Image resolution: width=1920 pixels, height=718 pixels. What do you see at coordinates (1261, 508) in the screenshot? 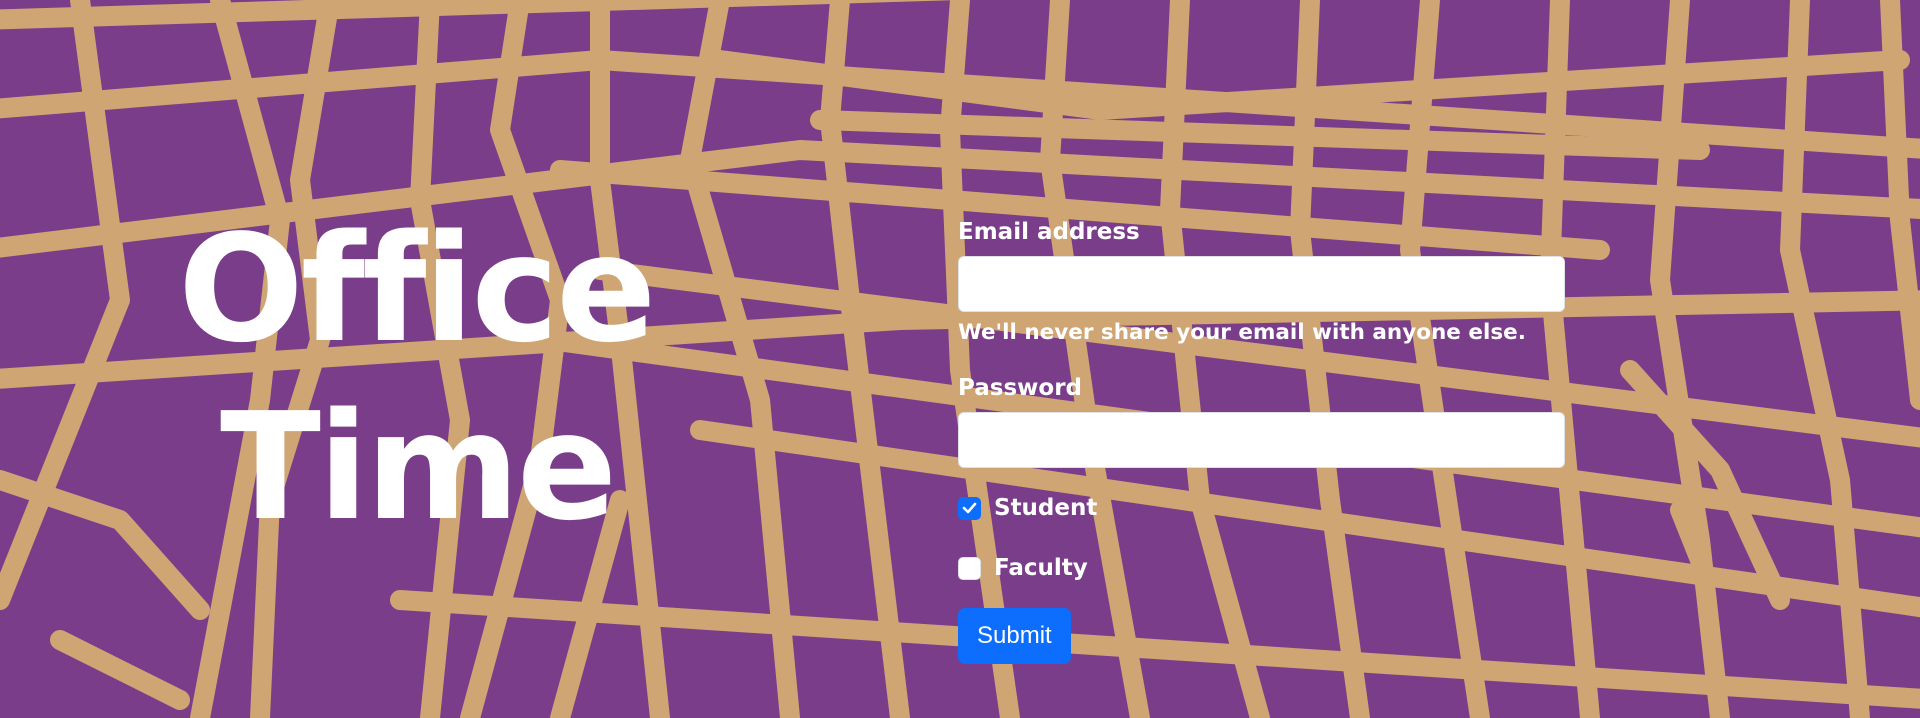
I see `student-option: Student` at bounding box center [1261, 508].